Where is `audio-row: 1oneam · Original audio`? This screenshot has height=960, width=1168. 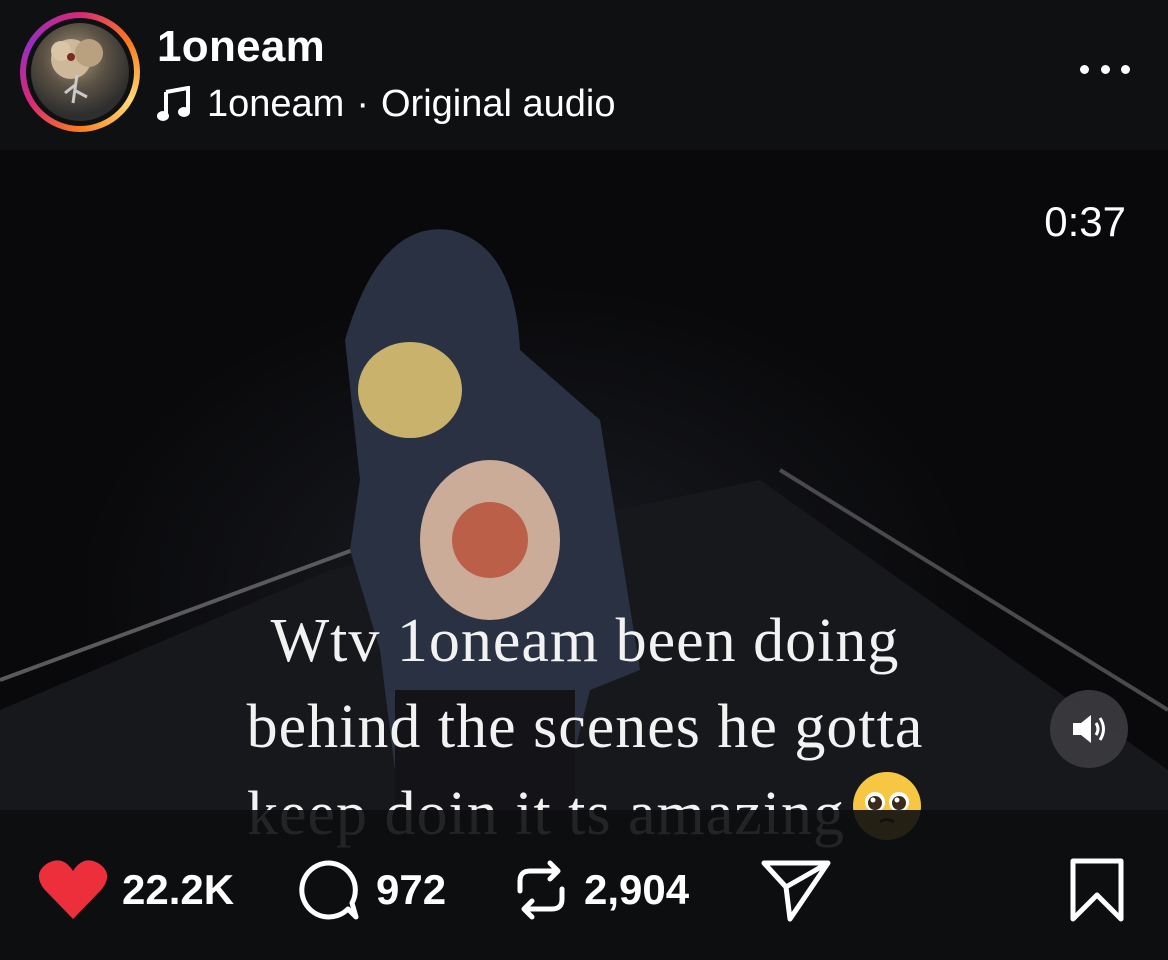
audio-row: 1oneam · Original audio is located at coordinates (386, 104).